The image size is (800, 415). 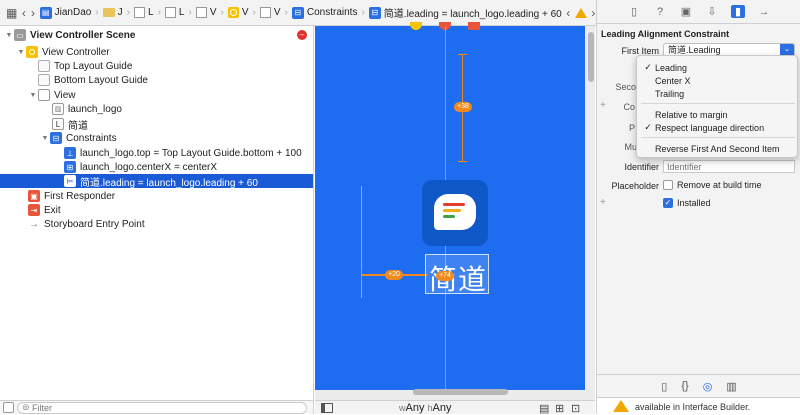 I want to click on align-icon: ⊞, so click(x=559, y=408).